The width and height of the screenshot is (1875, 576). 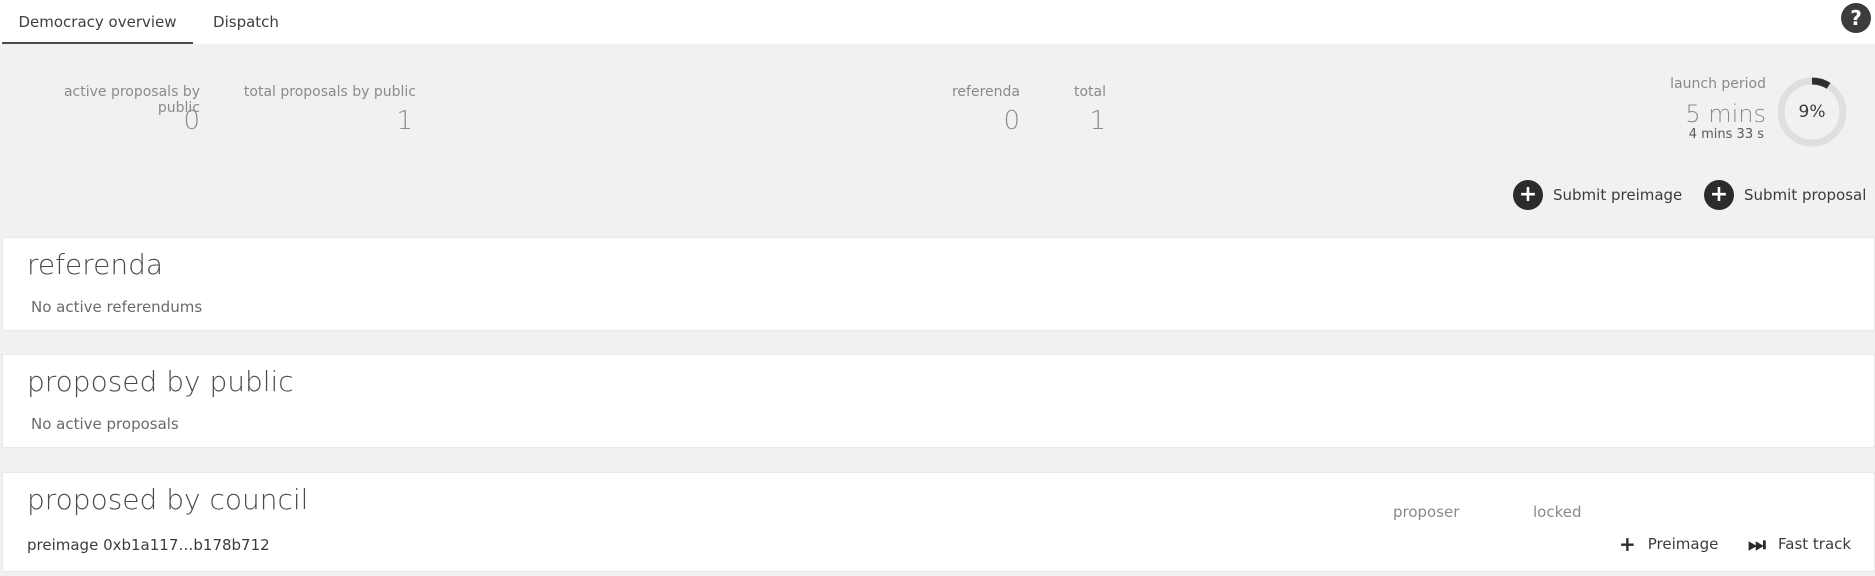 I want to click on total-label: total, so click(x=1089, y=92).